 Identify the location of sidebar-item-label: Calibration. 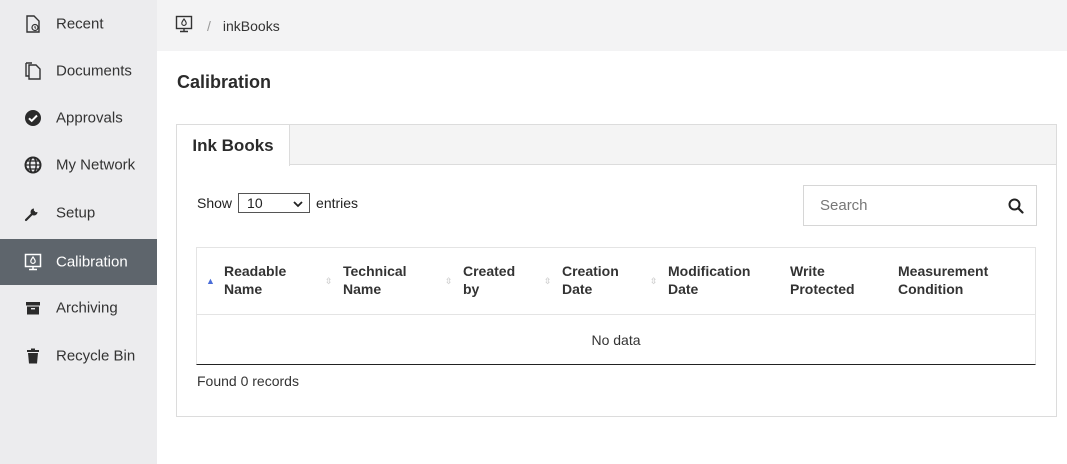
(92, 262).